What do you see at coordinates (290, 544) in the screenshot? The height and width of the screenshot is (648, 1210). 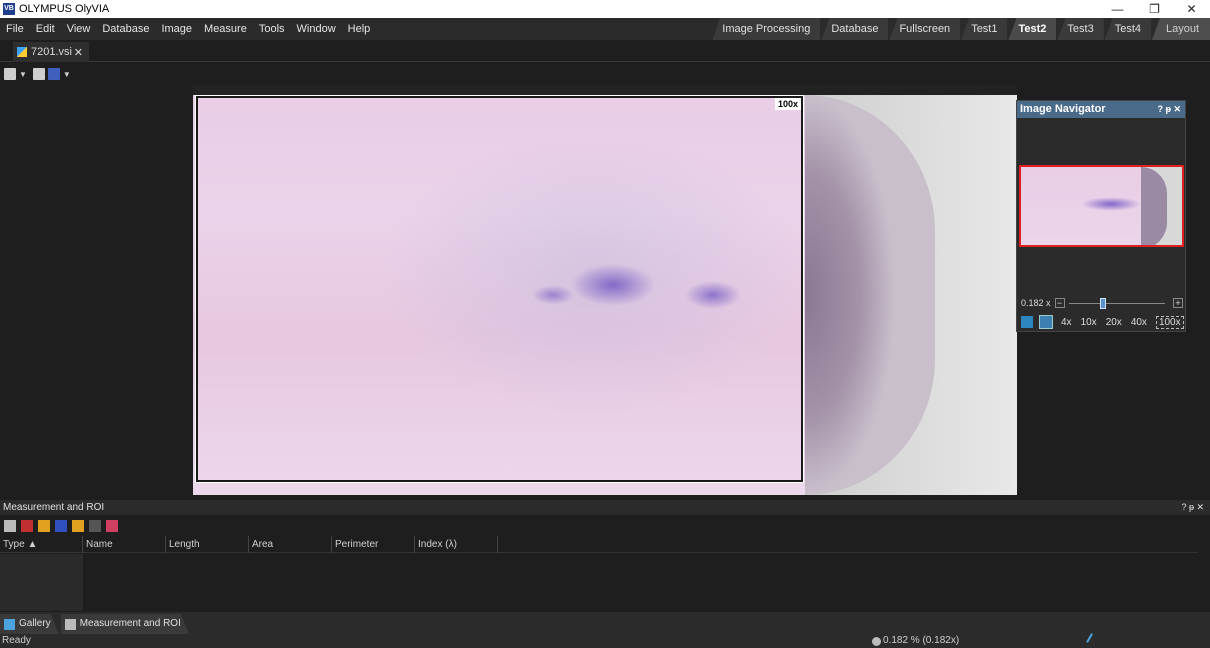 I see `column-area: Area` at bounding box center [290, 544].